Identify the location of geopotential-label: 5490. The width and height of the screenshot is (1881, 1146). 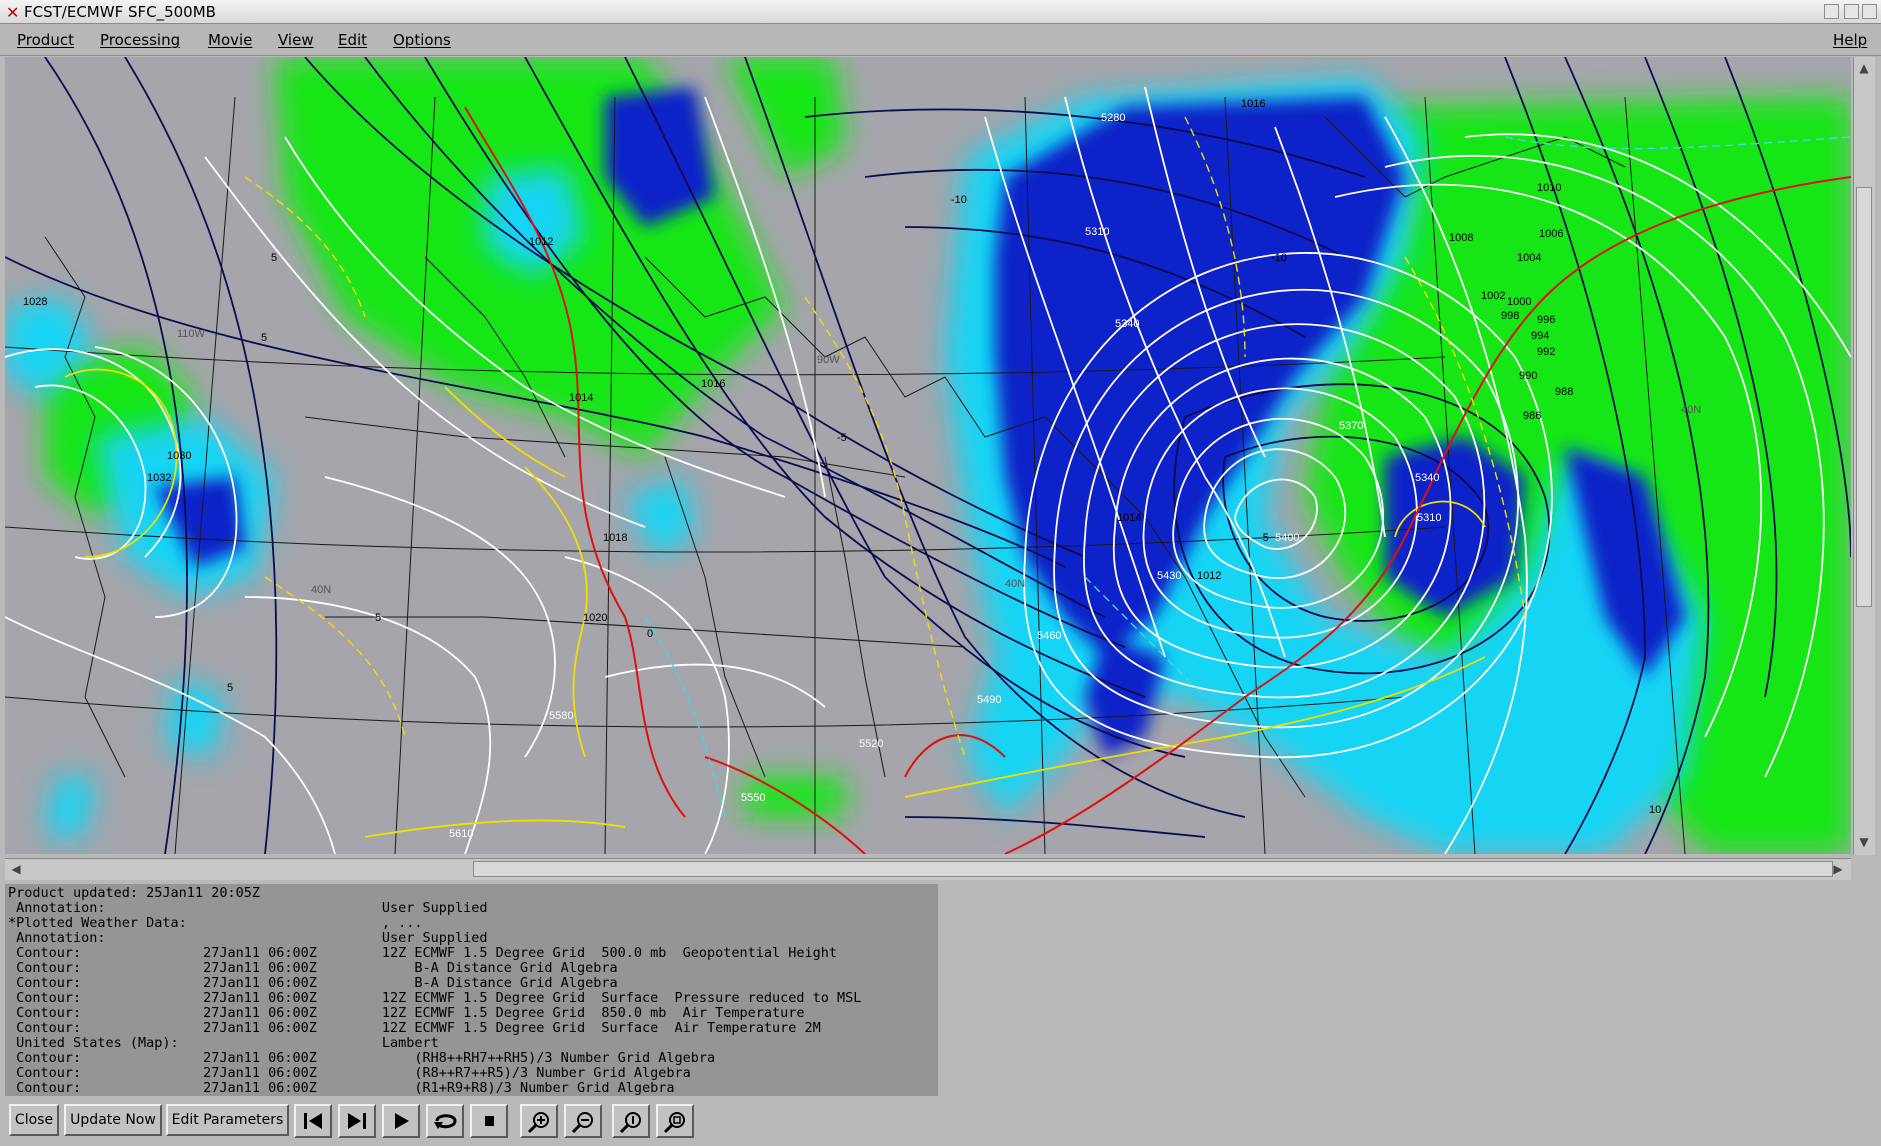
(989, 700).